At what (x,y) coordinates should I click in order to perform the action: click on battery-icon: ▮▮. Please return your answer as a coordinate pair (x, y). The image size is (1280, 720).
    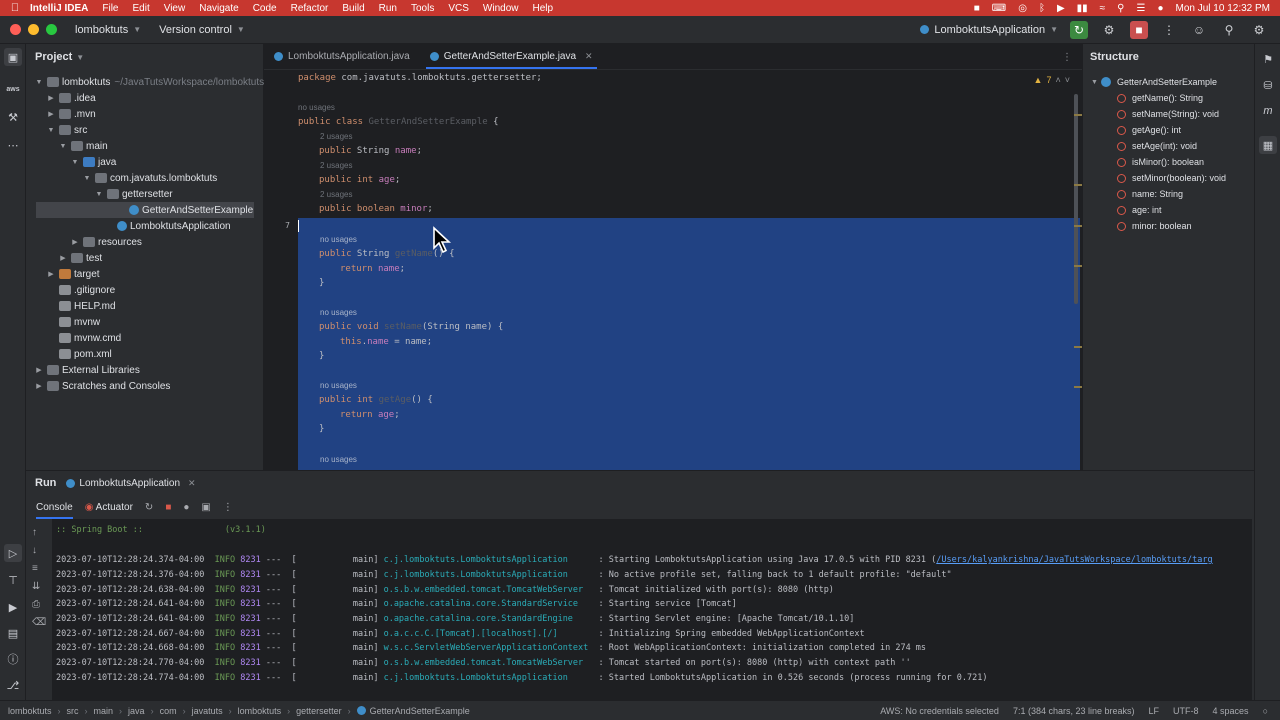
    Looking at the image, I should click on (1082, 8).